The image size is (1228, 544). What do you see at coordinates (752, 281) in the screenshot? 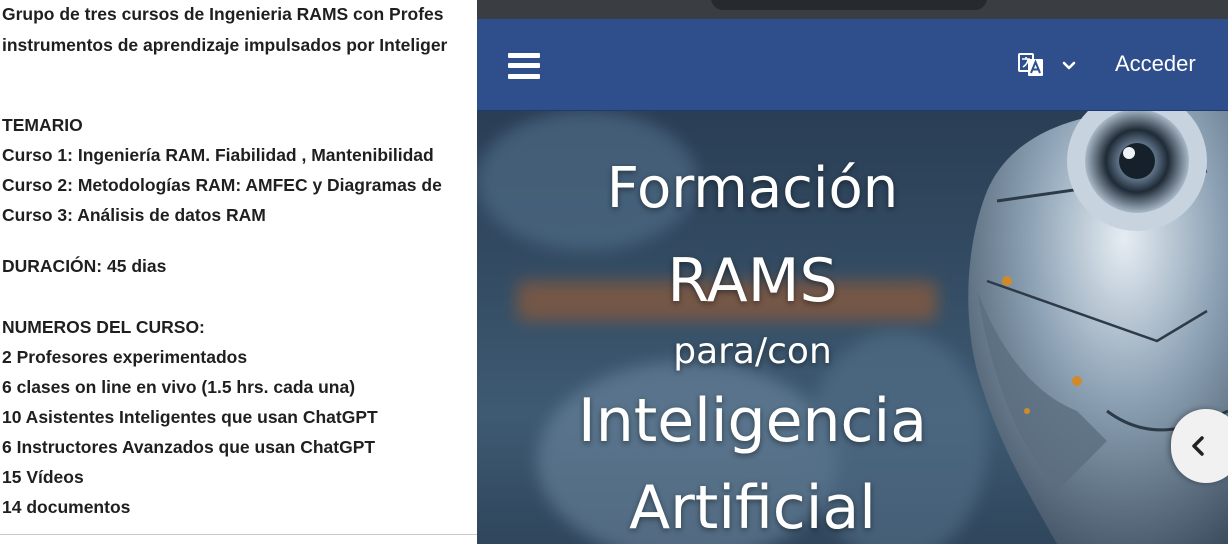
I see `hero-title-line: RAMS` at bounding box center [752, 281].